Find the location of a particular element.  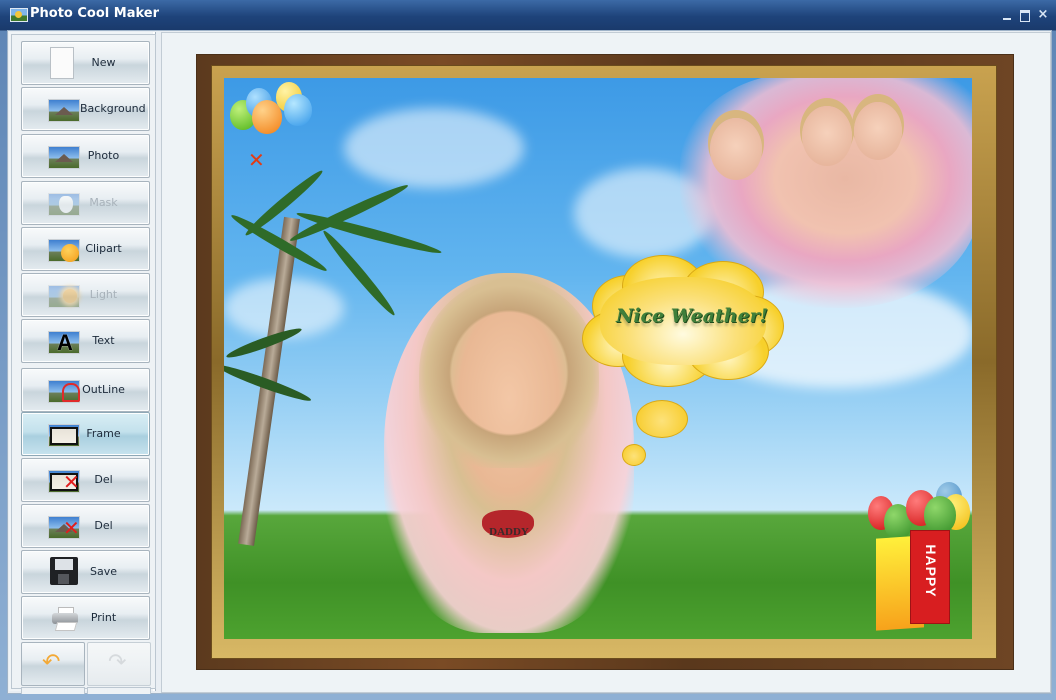

clipart-button-label: Clipart is located at coordinates (103, 248).